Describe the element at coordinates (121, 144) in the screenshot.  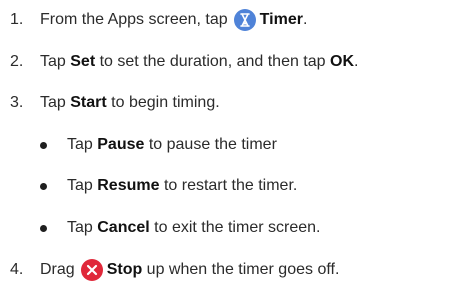
I see `pause-label: Pause` at that location.